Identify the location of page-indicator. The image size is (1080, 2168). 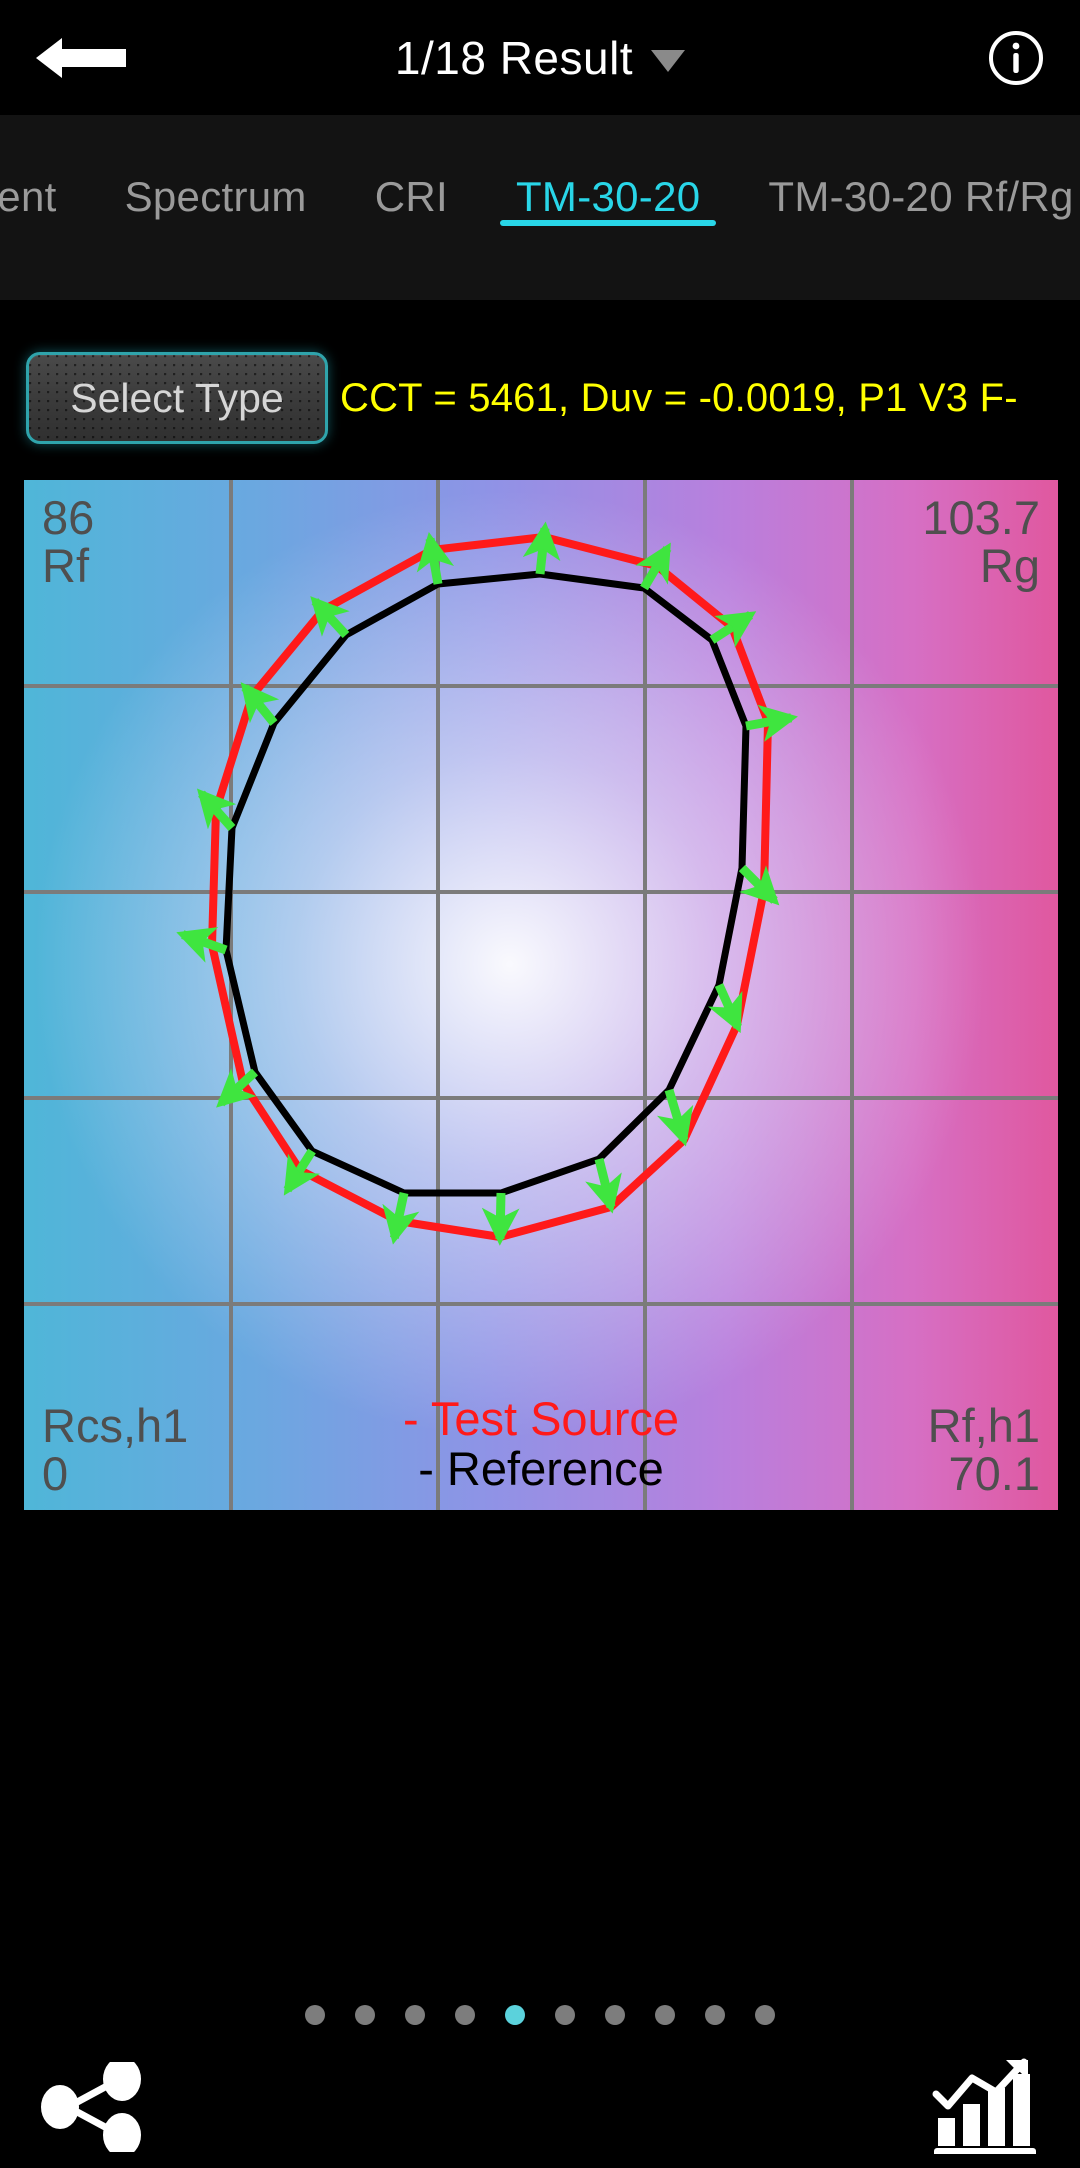
(540, 2015).